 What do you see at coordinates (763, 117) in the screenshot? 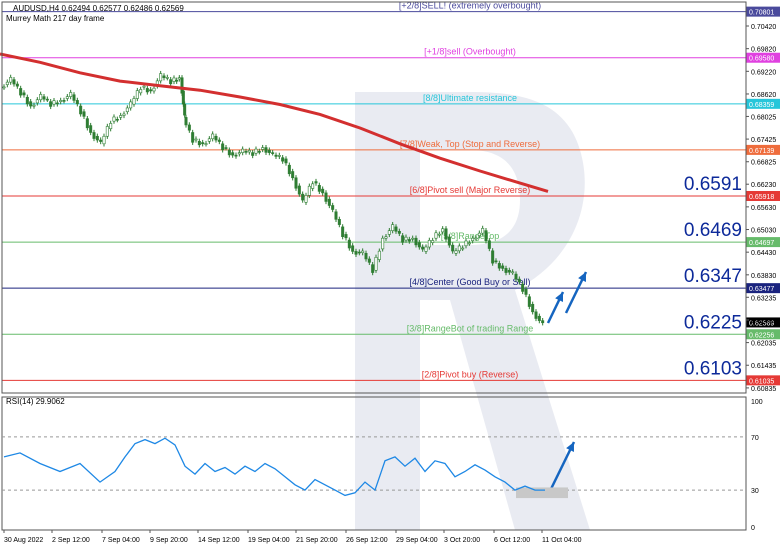
I see `price-tick-label: 0.68025` at bounding box center [763, 117].